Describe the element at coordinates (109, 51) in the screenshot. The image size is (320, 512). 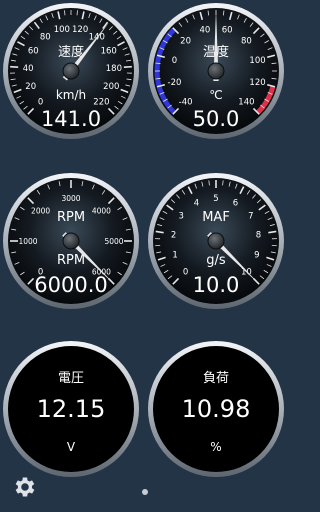
I see `tick-label: 160` at that location.